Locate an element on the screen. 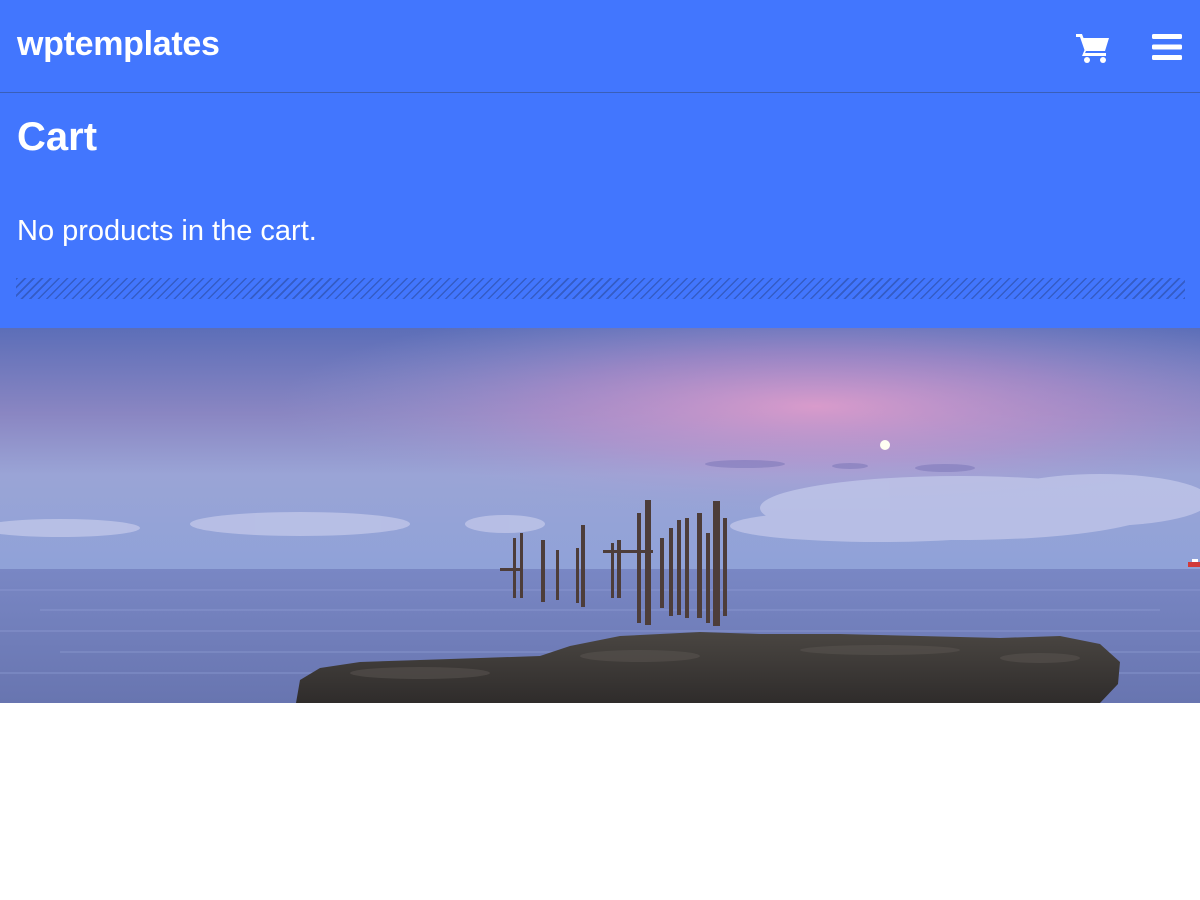 The width and height of the screenshot is (1200, 900). cart-empty-message: No products in the cart. is located at coordinates (167, 231).